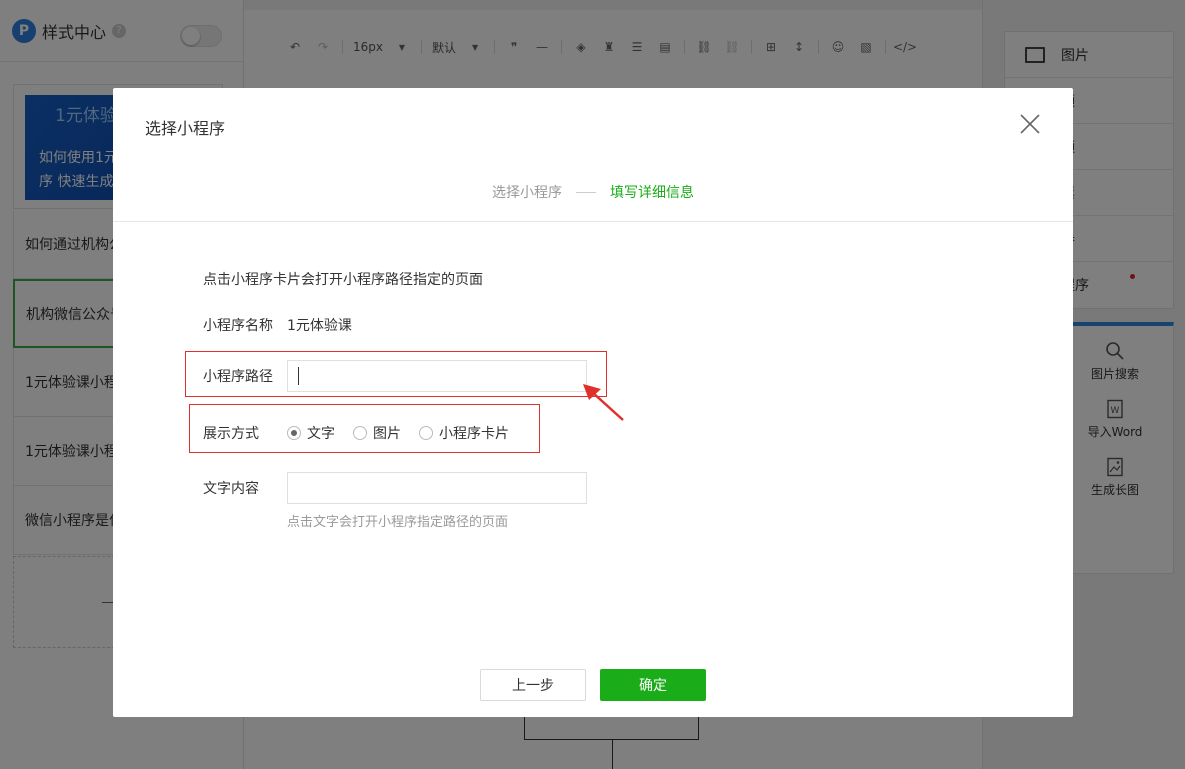 This screenshot has height=769, width=1185. What do you see at coordinates (437, 376) in the screenshot?
I see `miniprogram-path-input` at bounding box center [437, 376].